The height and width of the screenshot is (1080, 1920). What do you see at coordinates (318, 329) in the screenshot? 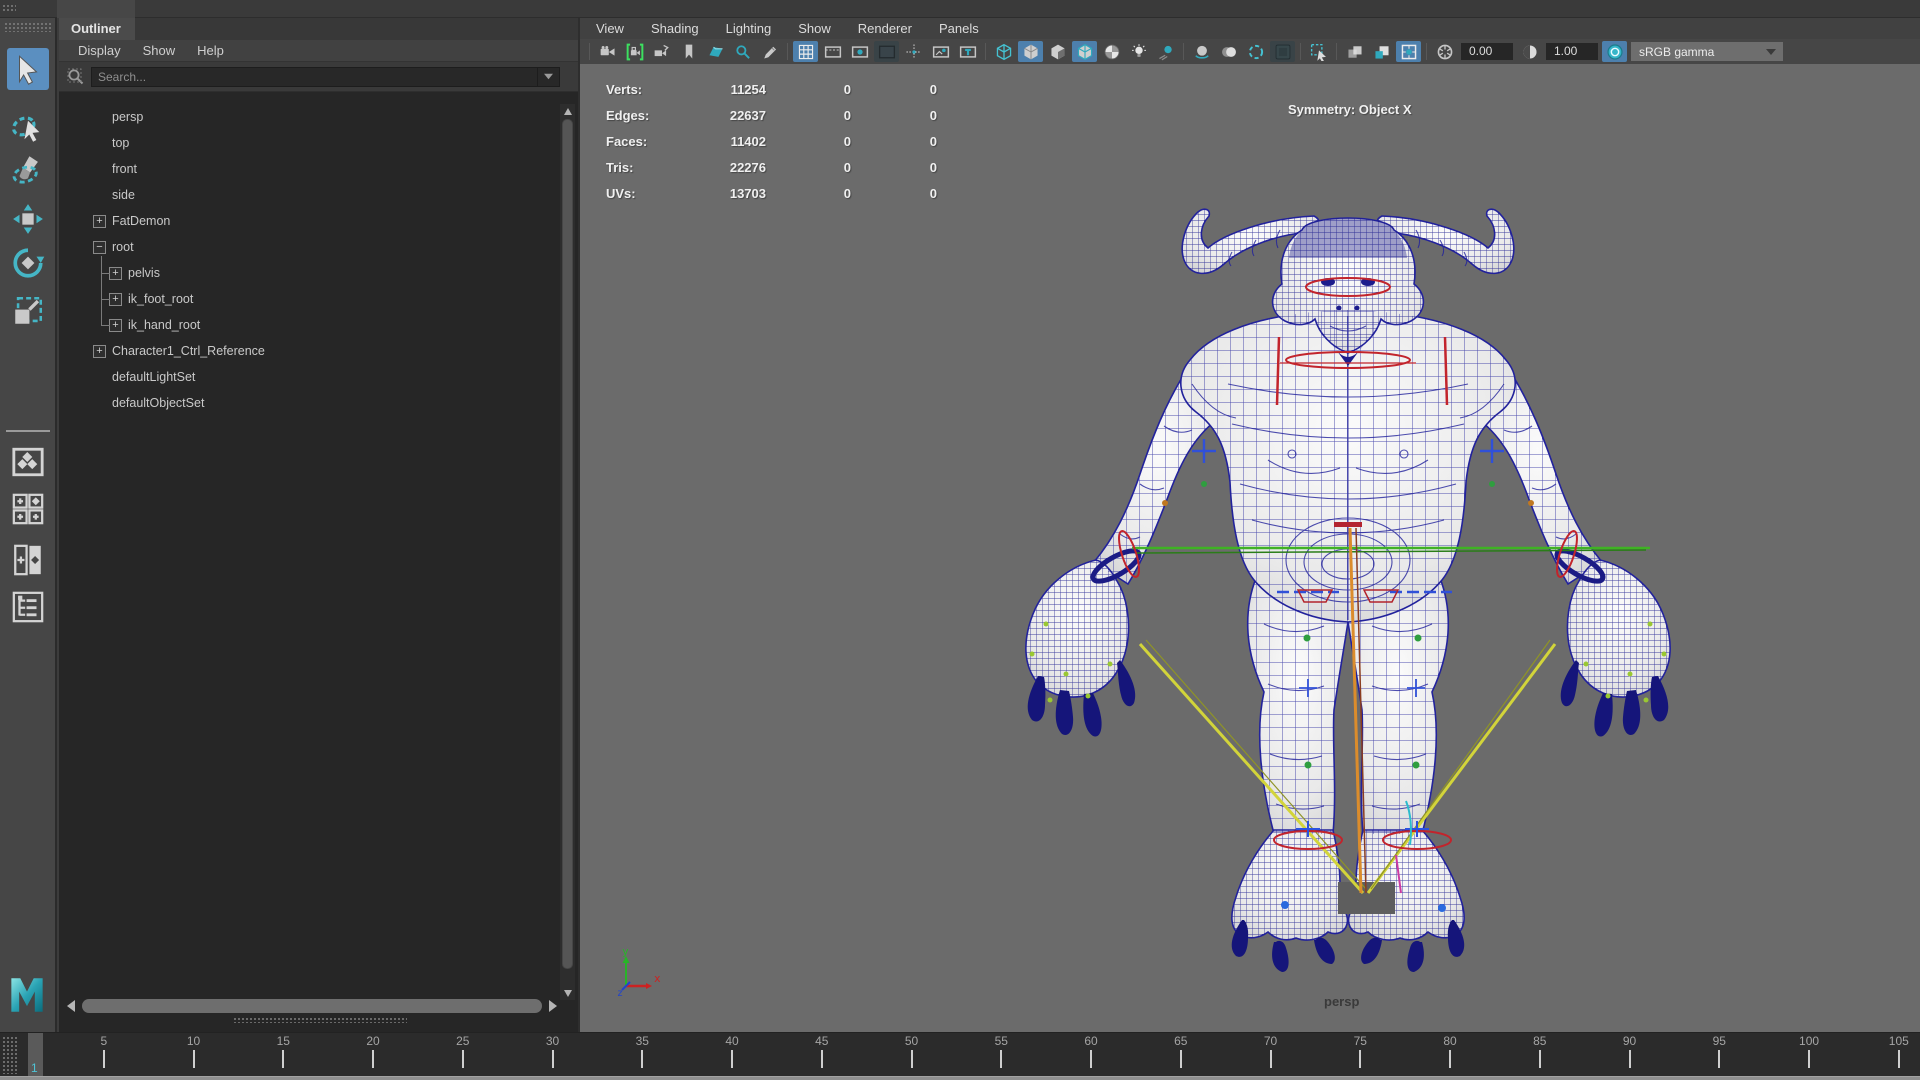
I see `outliner-item-ik_hand_root: + ik_hand_root` at bounding box center [318, 329].